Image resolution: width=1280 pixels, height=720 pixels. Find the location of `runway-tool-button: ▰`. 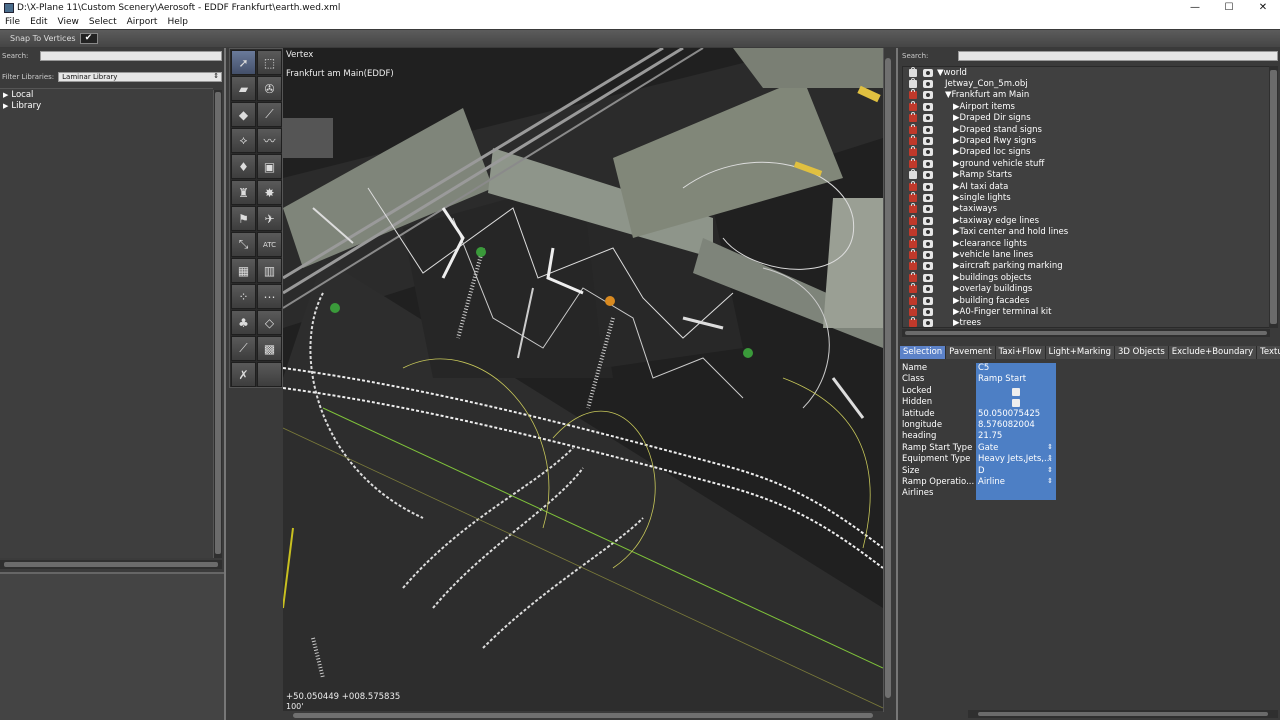

runway-tool-button: ▰ is located at coordinates (243, 88).